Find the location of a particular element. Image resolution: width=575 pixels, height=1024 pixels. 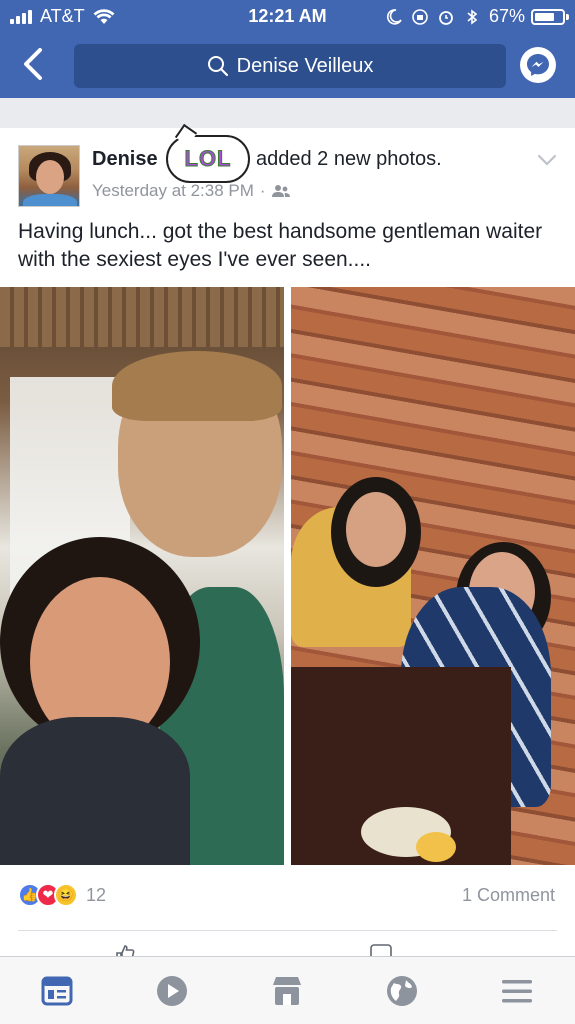

status-right: 67% is located at coordinates (473, 16).